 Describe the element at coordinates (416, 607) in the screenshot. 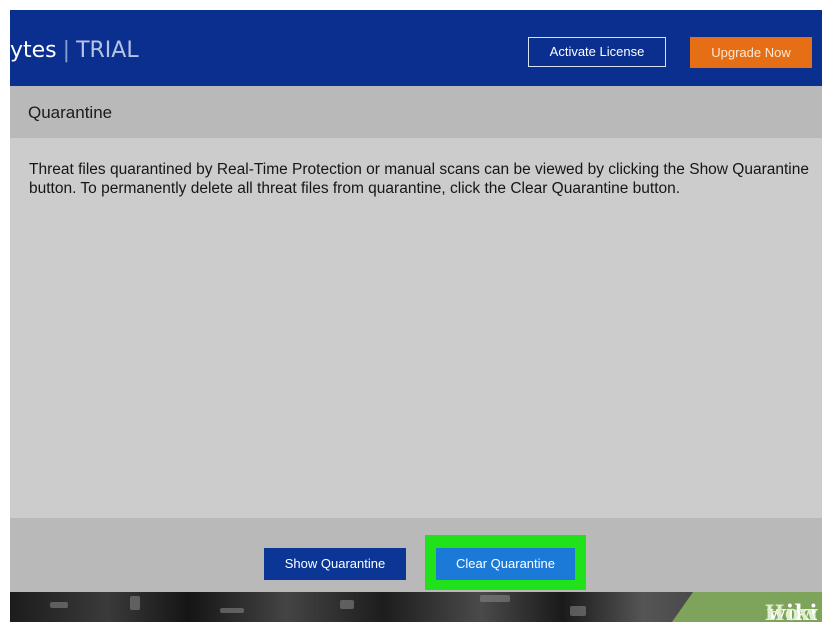

I see `background-photo-strip: wiki How` at that location.